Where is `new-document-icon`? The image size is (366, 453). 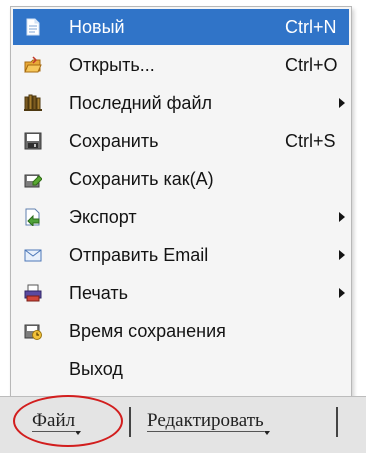
new-document-icon is located at coordinates (33, 27).